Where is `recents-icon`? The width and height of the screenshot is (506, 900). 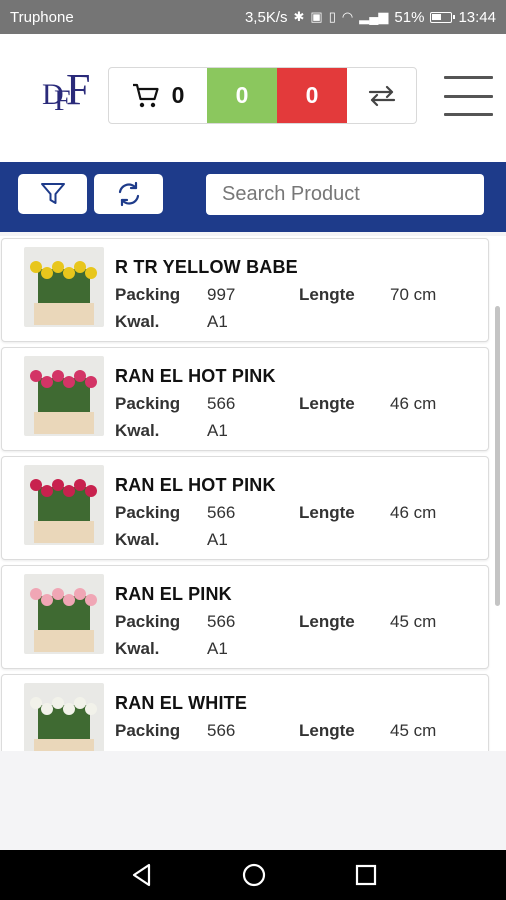
recents-icon is located at coordinates (366, 875).